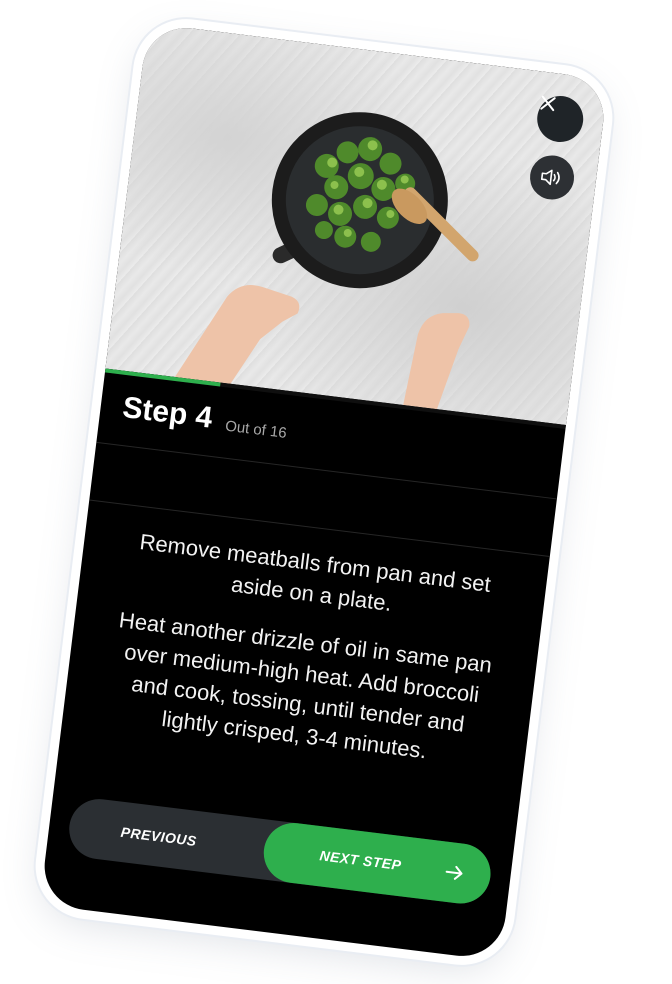 The width and height of the screenshot is (672, 984). What do you see at coordinates (256, 429) in the screenshot?
I see `step-count: Out of 16` at bounding box center [256, 429].